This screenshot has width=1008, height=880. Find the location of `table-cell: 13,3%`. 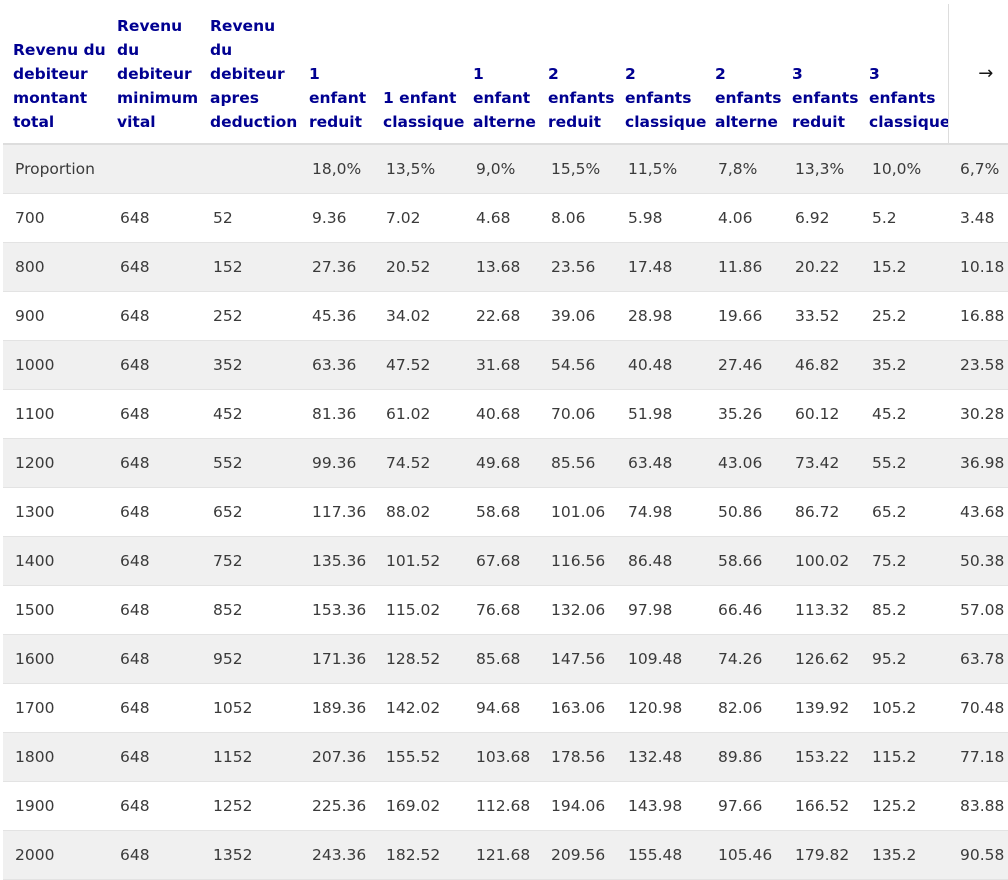

table-cell: 13,3% is located at coordinates (820, 168).